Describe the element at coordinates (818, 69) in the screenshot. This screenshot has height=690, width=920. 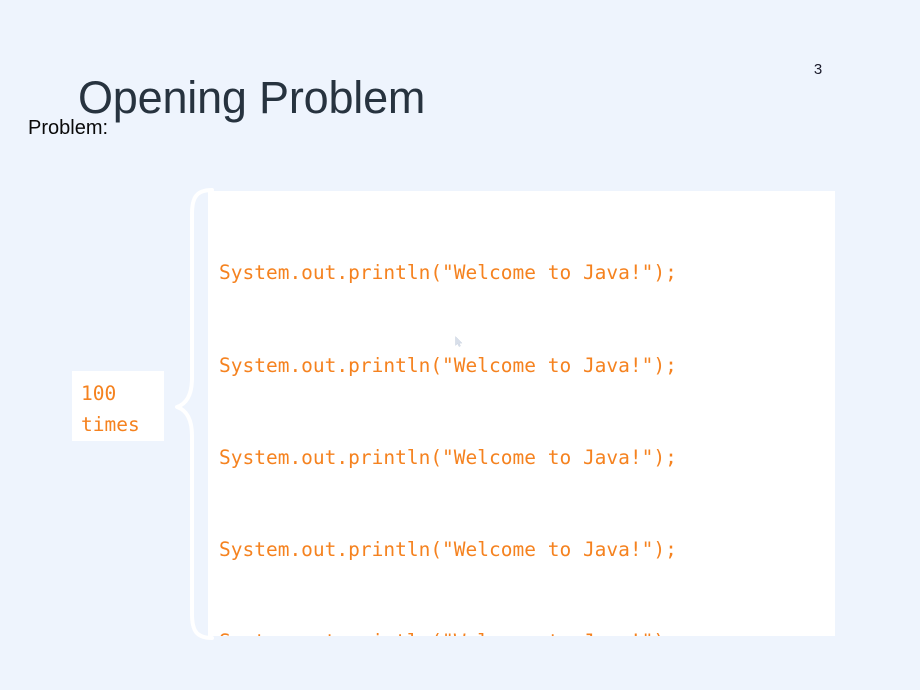
I see `page-number: 3` at that location.